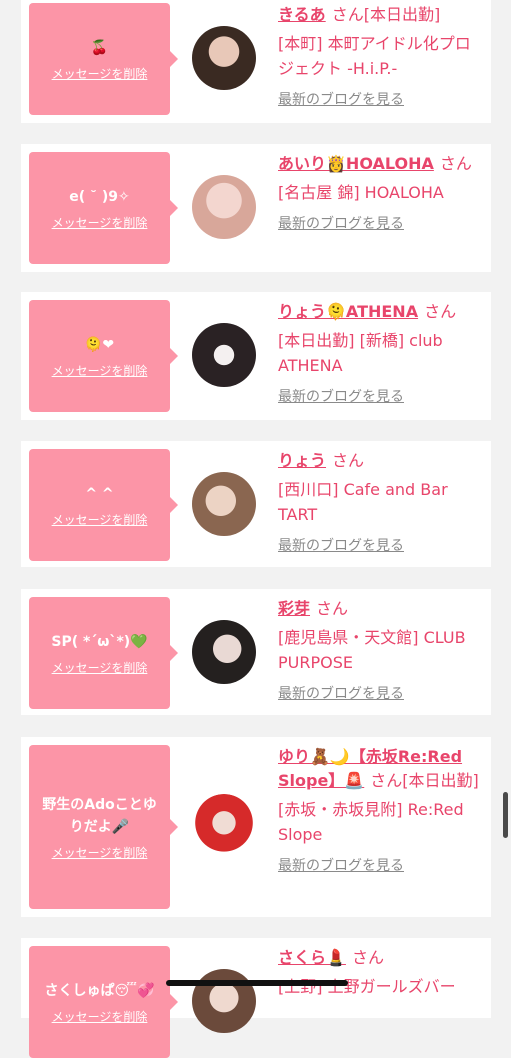  I want to click on cast-info: さくら💄 さん [上野] 上野ガールズバー, so click(380, 972).